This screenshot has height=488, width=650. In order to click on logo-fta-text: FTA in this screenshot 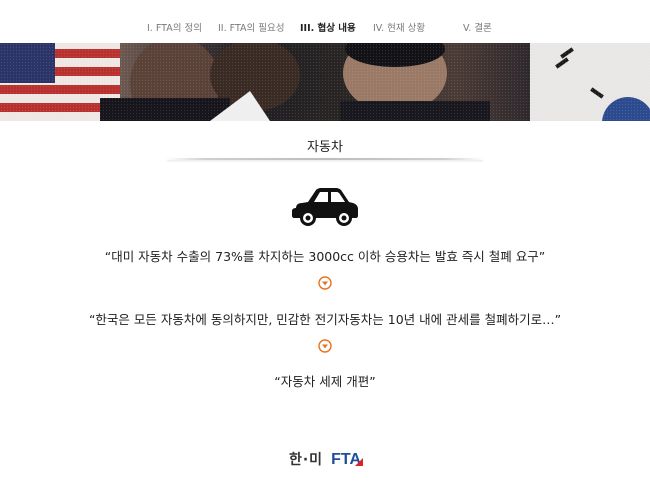, I will do `click(347, 459)`.